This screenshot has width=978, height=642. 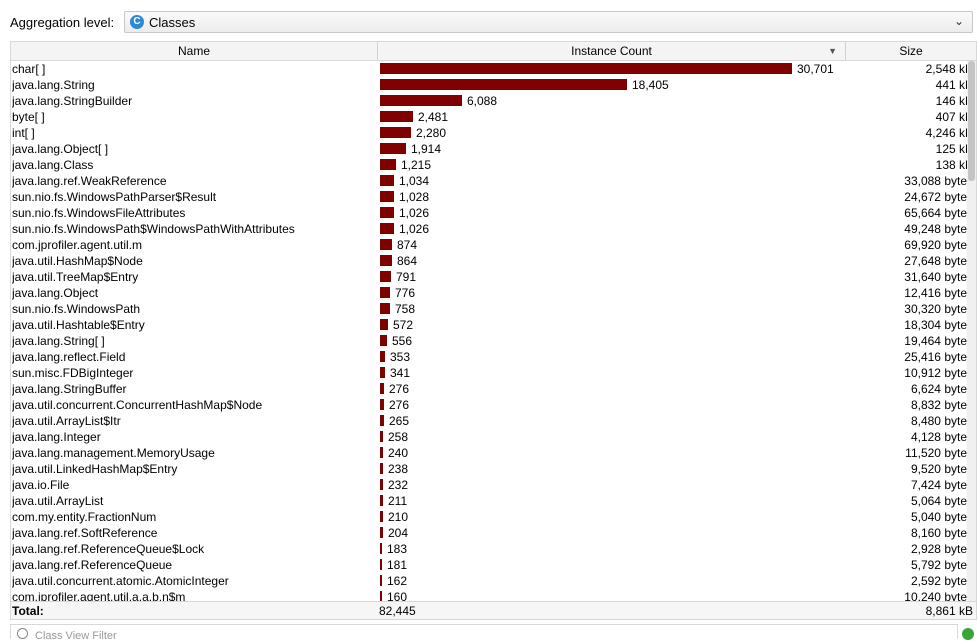 I want to click on column-header-name-label: Name, so click(x=193, y=51).